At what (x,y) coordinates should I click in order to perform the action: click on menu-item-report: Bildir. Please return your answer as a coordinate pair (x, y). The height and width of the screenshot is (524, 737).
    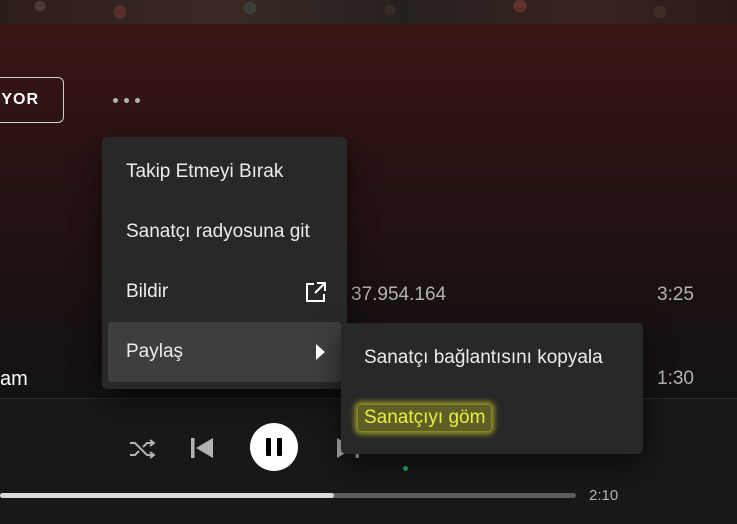
    Looking at the image, I should click on (224, 292).